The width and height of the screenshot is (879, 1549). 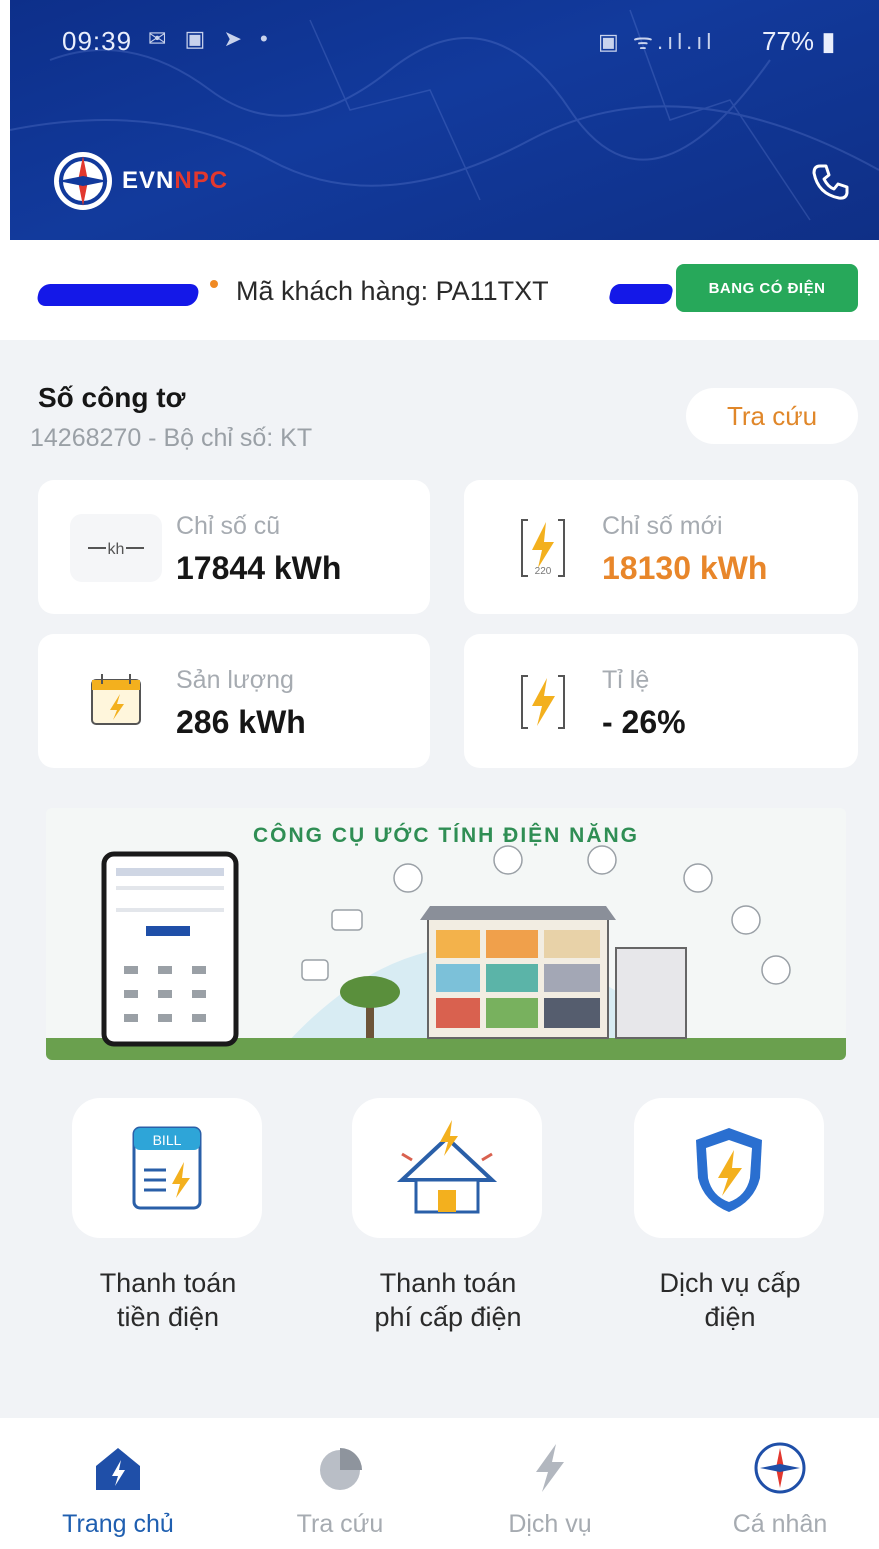 What do you see at coordinates (97, 41) in the screenshot?
I see `status-time: 09:39` at bounding box center [97, 41].